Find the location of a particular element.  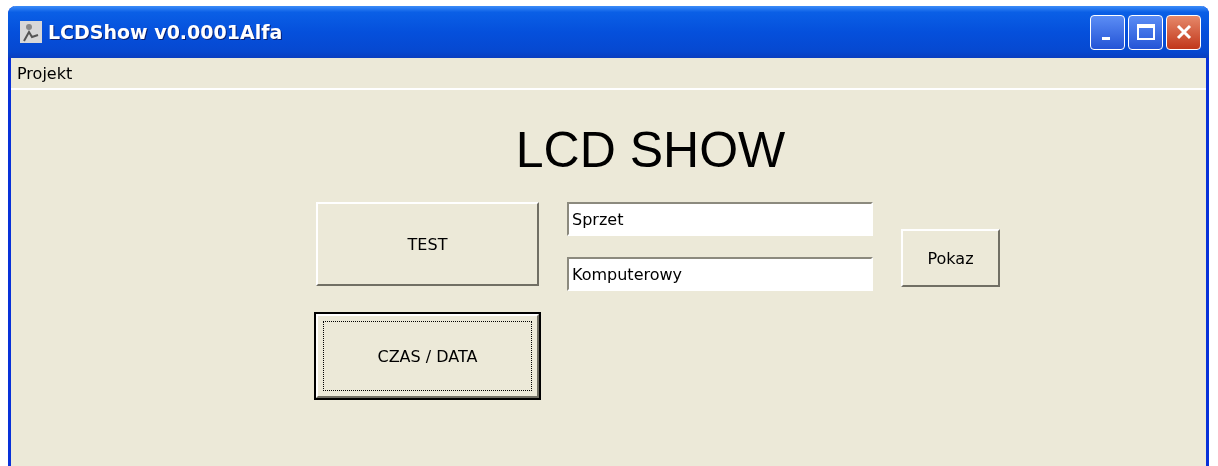

text-field: Komputerowy is located at coordinates (720, 274).